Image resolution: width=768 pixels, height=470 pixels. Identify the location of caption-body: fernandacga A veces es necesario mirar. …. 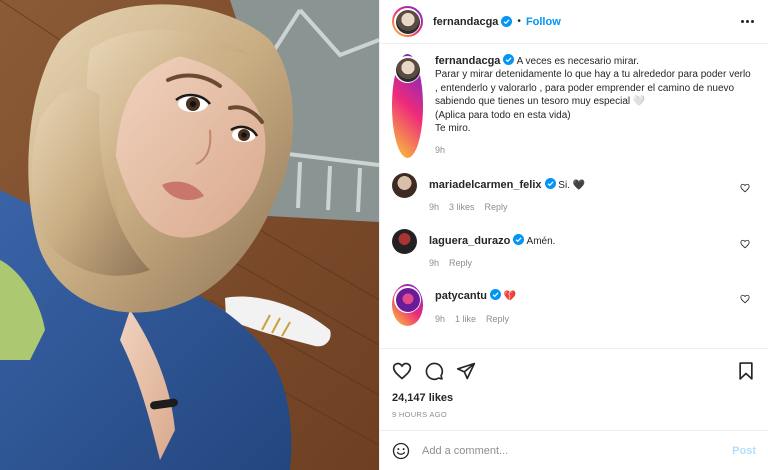
(595, 106).